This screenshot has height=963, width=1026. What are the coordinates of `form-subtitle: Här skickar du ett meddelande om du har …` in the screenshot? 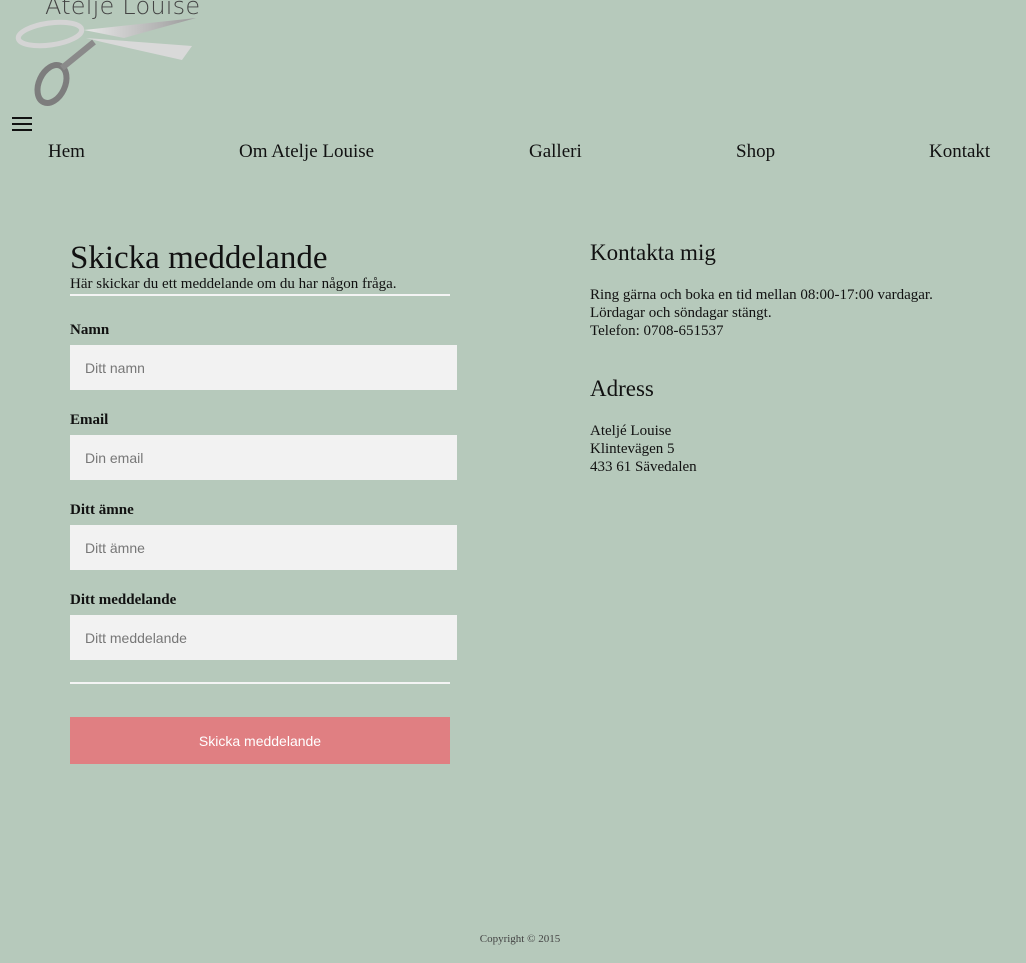 It's located at (233, 284).